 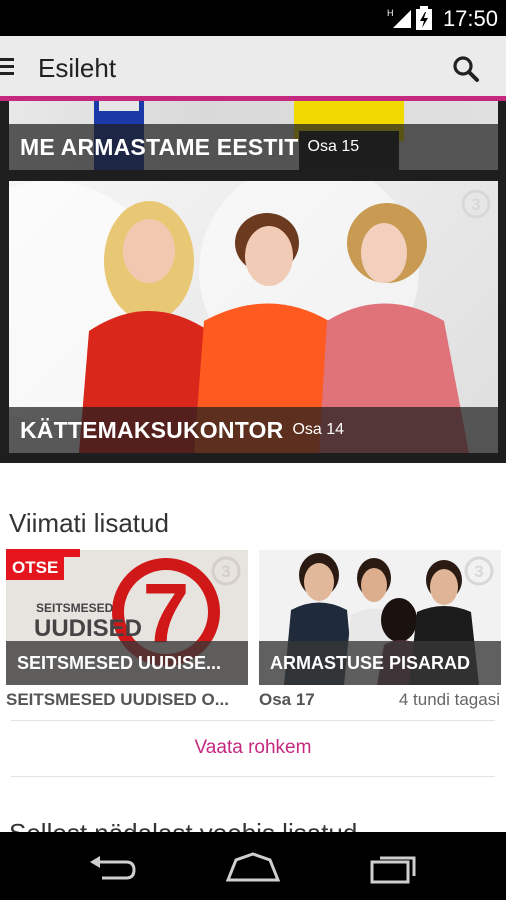 What do you see at coordinates (380, 663) in the screenshot?
I see `video-caption: ARMASTUSE PISARAD` at bounding box center [380, 663].